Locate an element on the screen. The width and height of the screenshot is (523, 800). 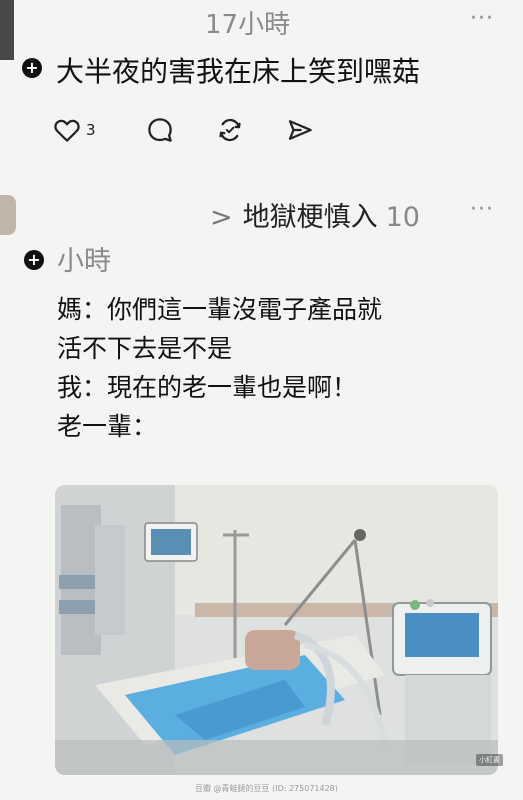
repost-button is located at coordinates (230, 130).